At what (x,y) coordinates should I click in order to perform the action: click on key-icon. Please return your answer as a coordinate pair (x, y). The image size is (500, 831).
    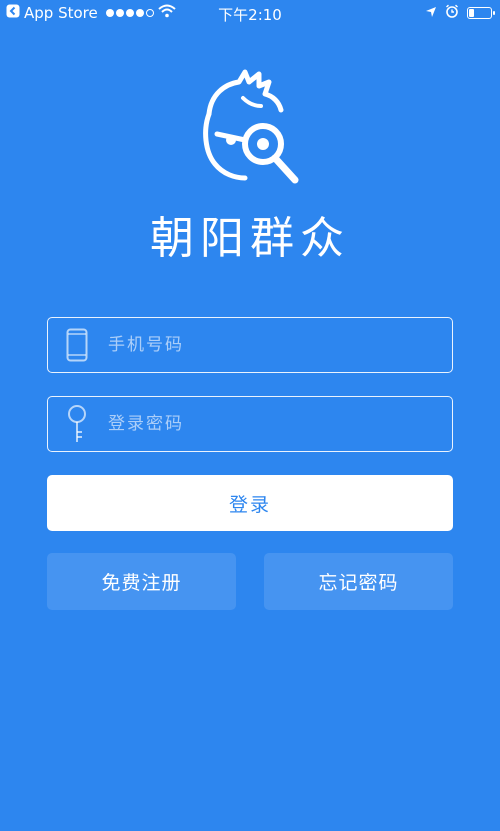
    Looking at the image, I should click on (77, 424).